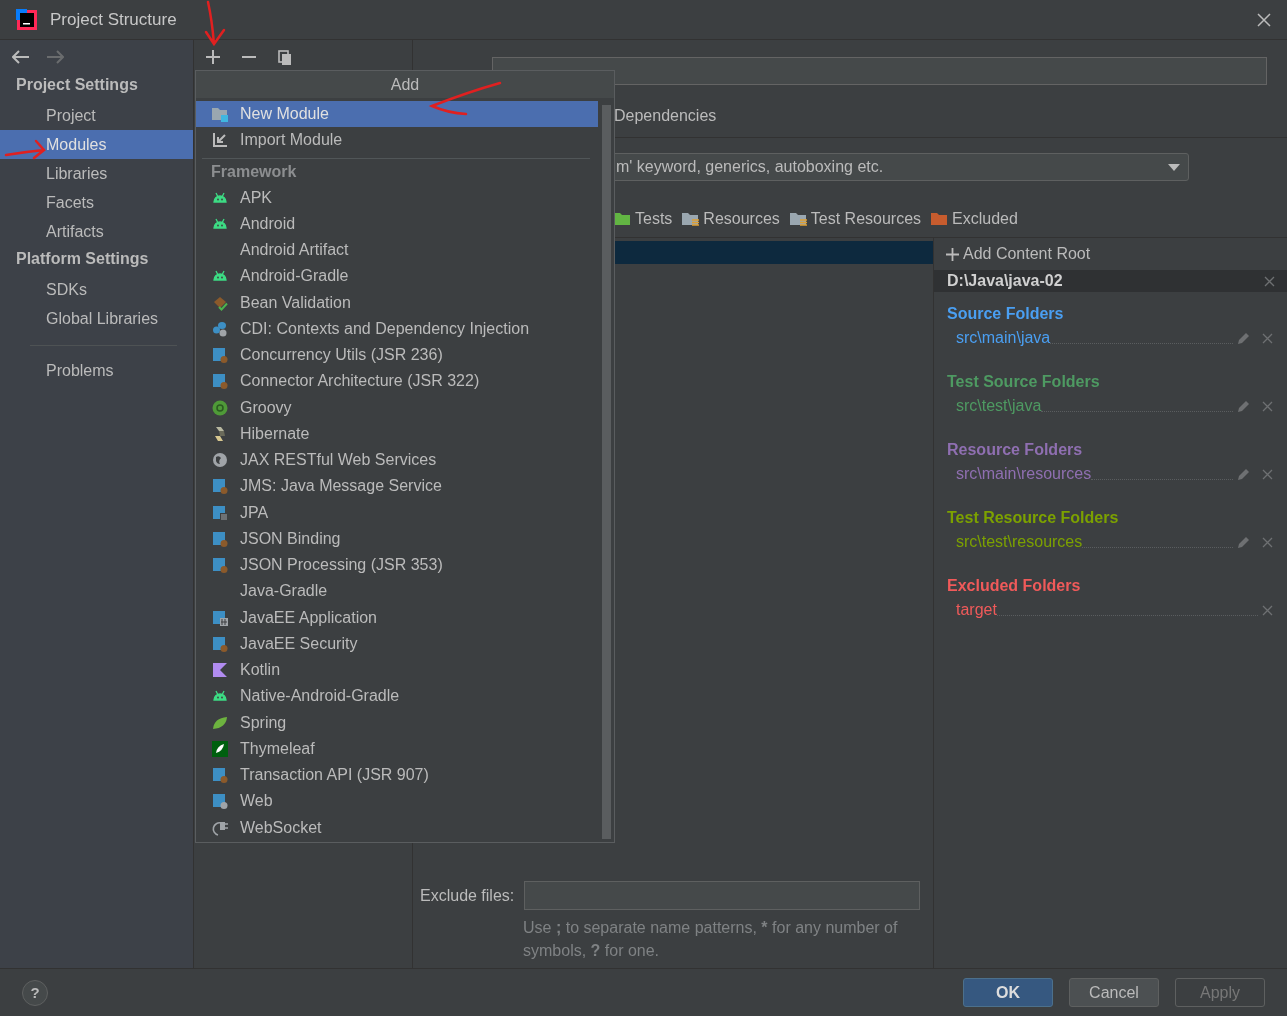 This screenshot has width=1287, height=1016. I want to click on section-header: Platform Settings, so click(82, 259).